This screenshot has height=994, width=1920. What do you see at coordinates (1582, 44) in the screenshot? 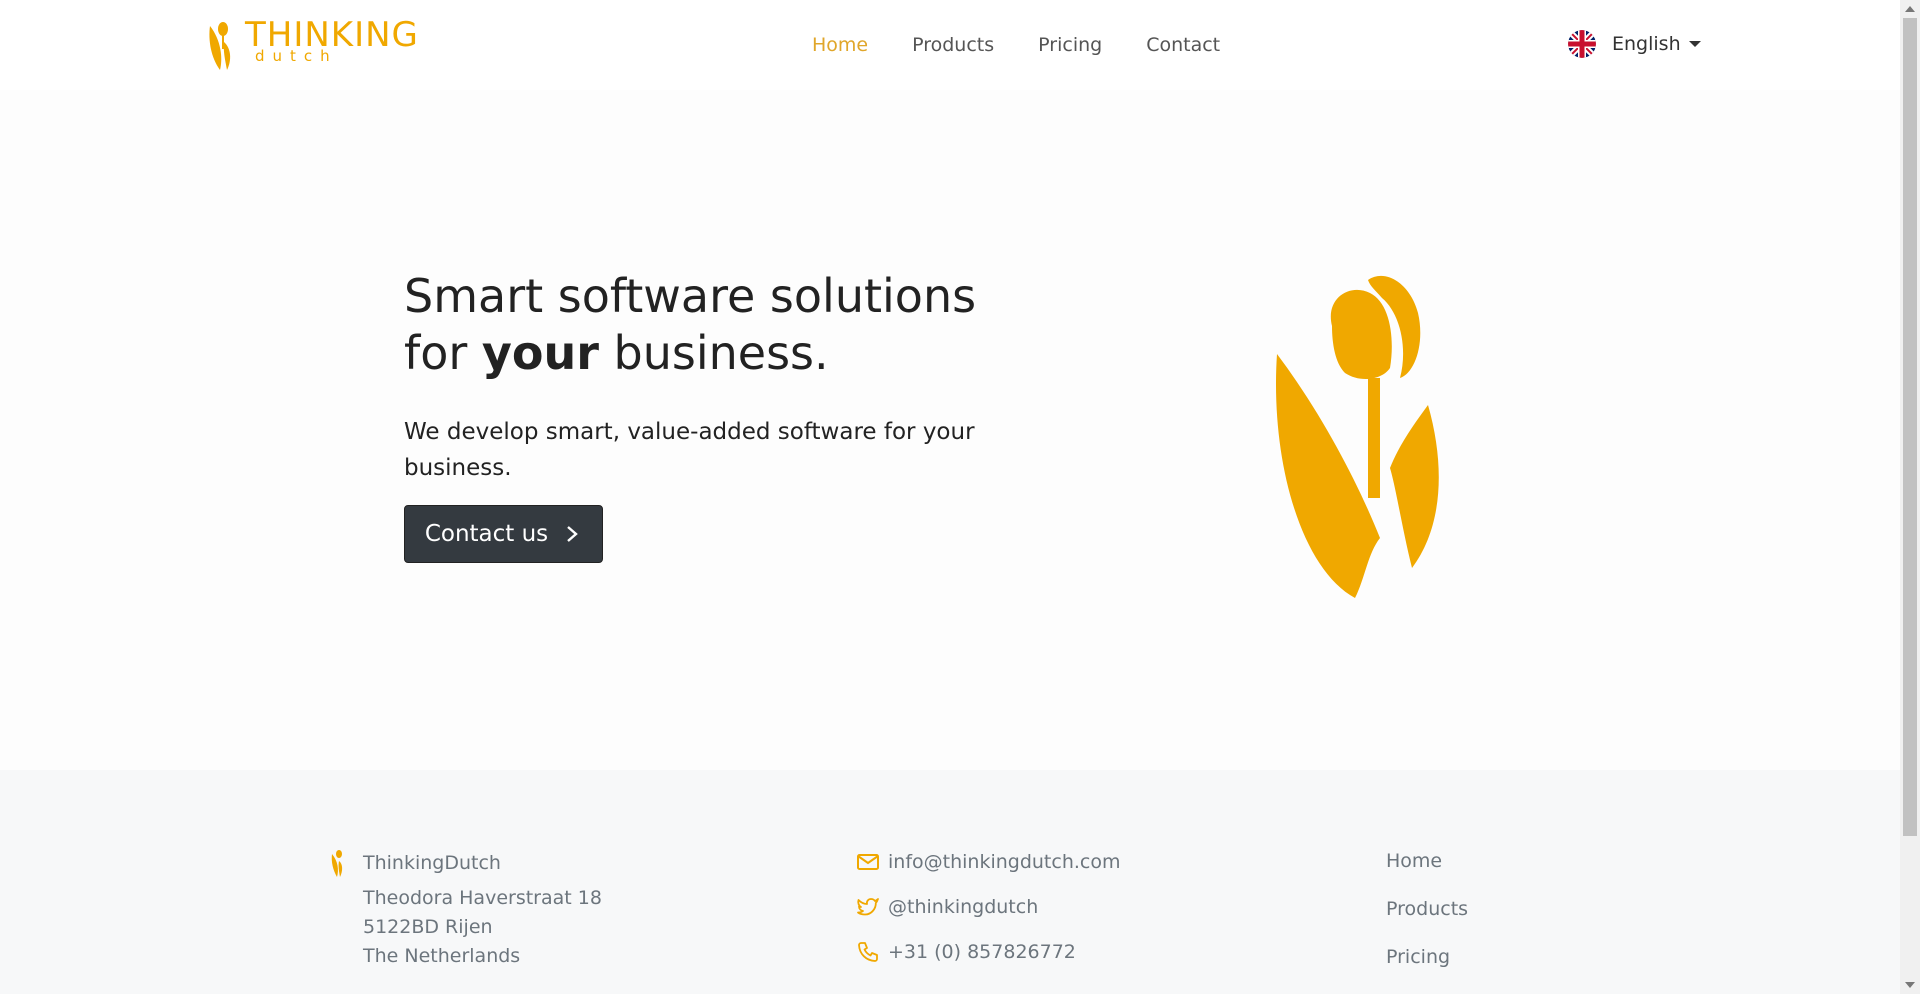
I see `uk-flag-icon` at bounding box center [1582, 44].